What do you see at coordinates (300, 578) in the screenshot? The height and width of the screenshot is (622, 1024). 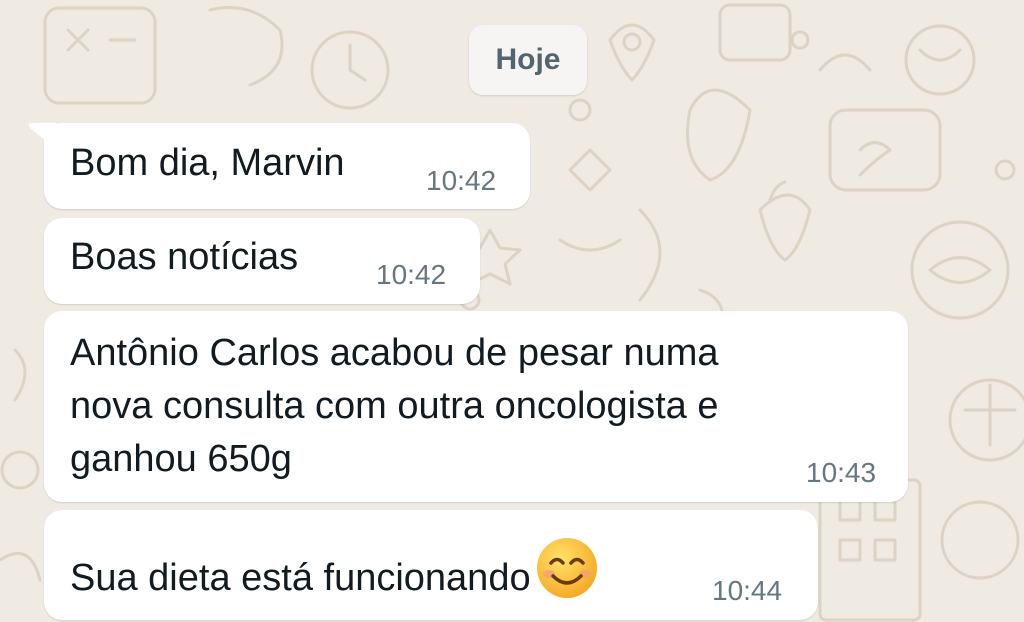 I see `message-text: Sua dieta está funcionando` at bounding box center [300, 578].